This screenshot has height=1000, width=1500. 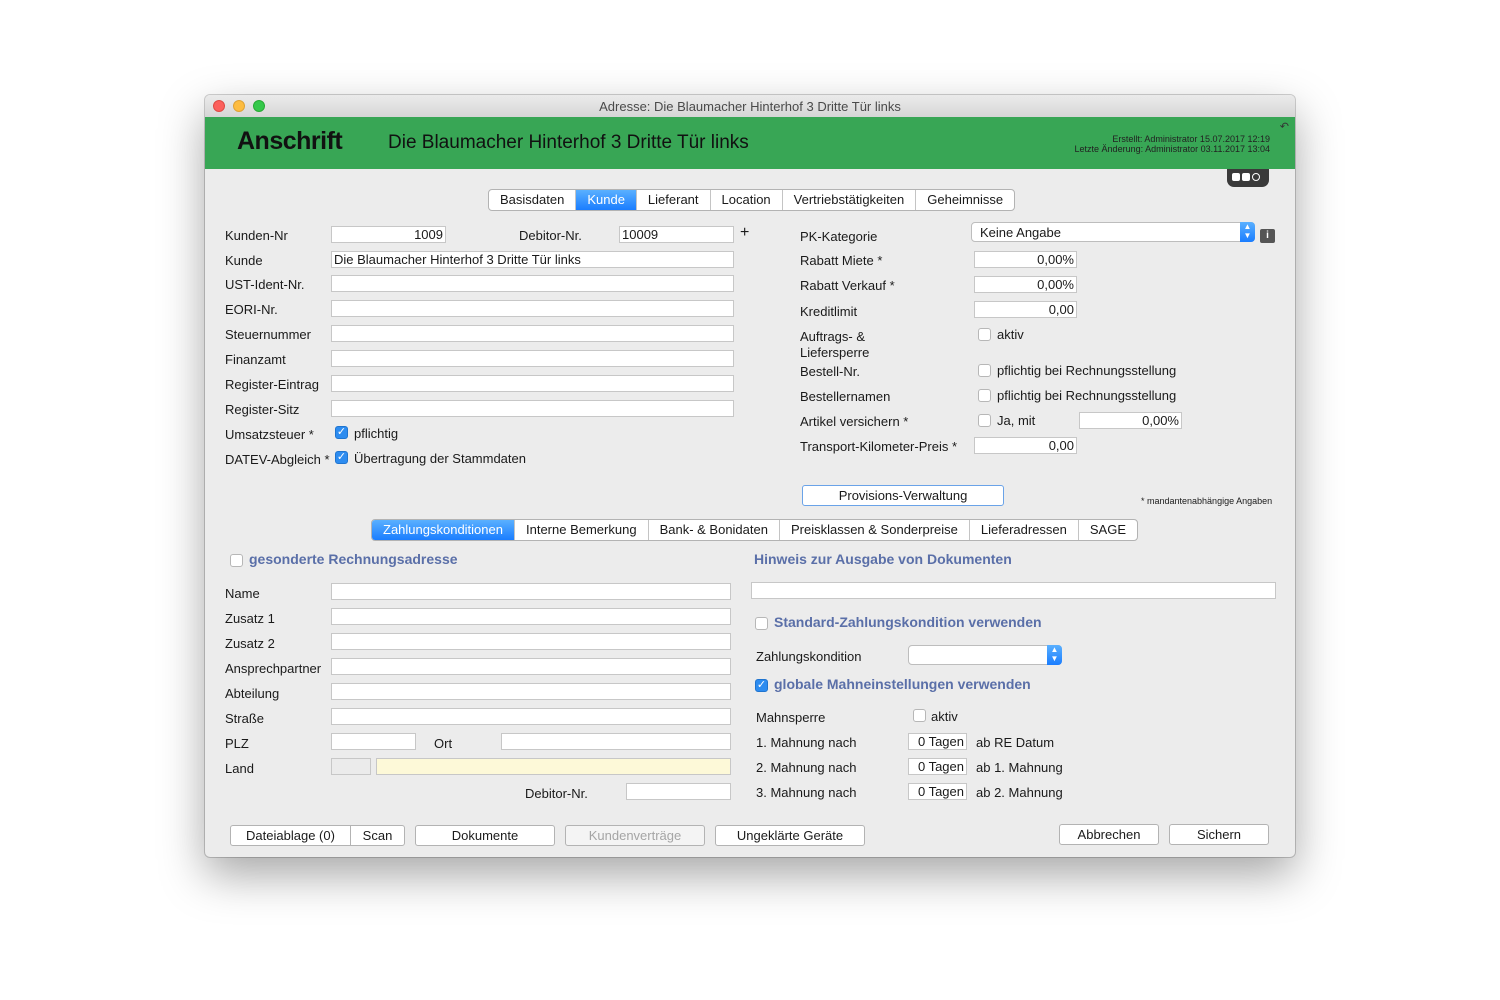 I want to click on register-eintrag-label: Register-Eintrag, so click(x=272, y=384).